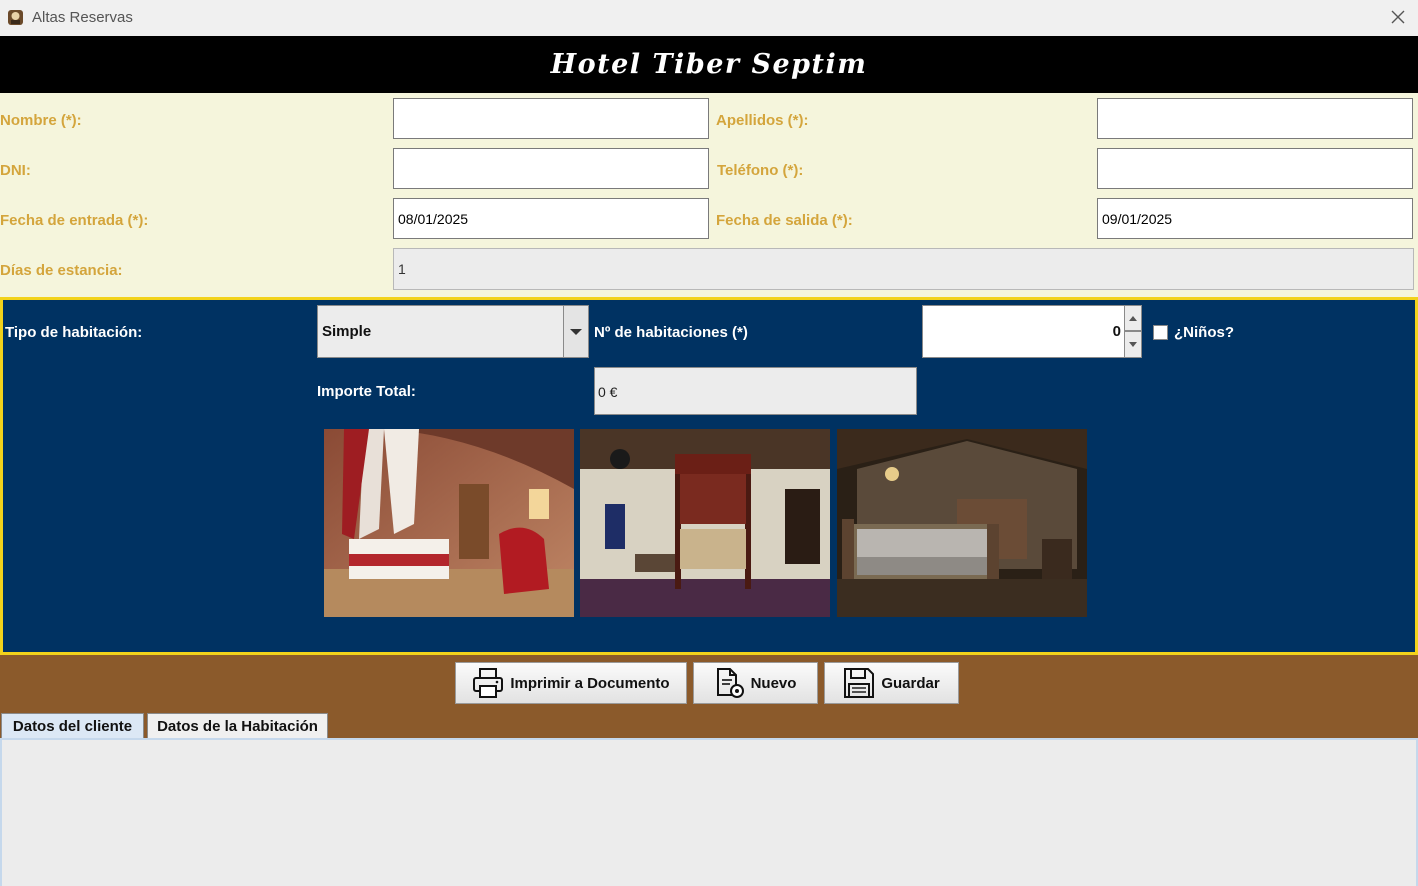 Image resolution: width=1418 pixels, height=886 pixels. What do you see at coordinates (15, 170) in the screenshot?
I see `dni-label: DNI:` at bounding box center [15, 170].